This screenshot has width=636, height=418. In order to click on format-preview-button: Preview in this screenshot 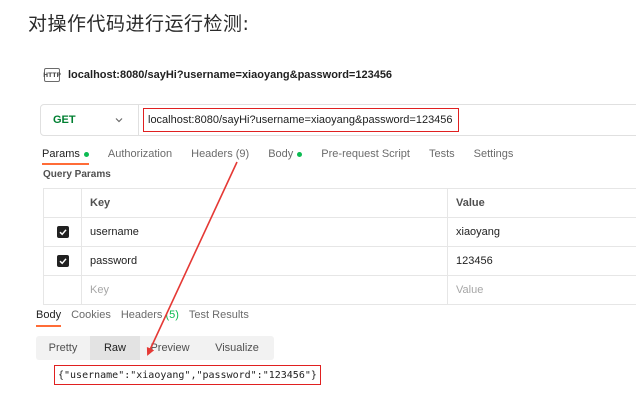, I will do `click(170, 348)`.